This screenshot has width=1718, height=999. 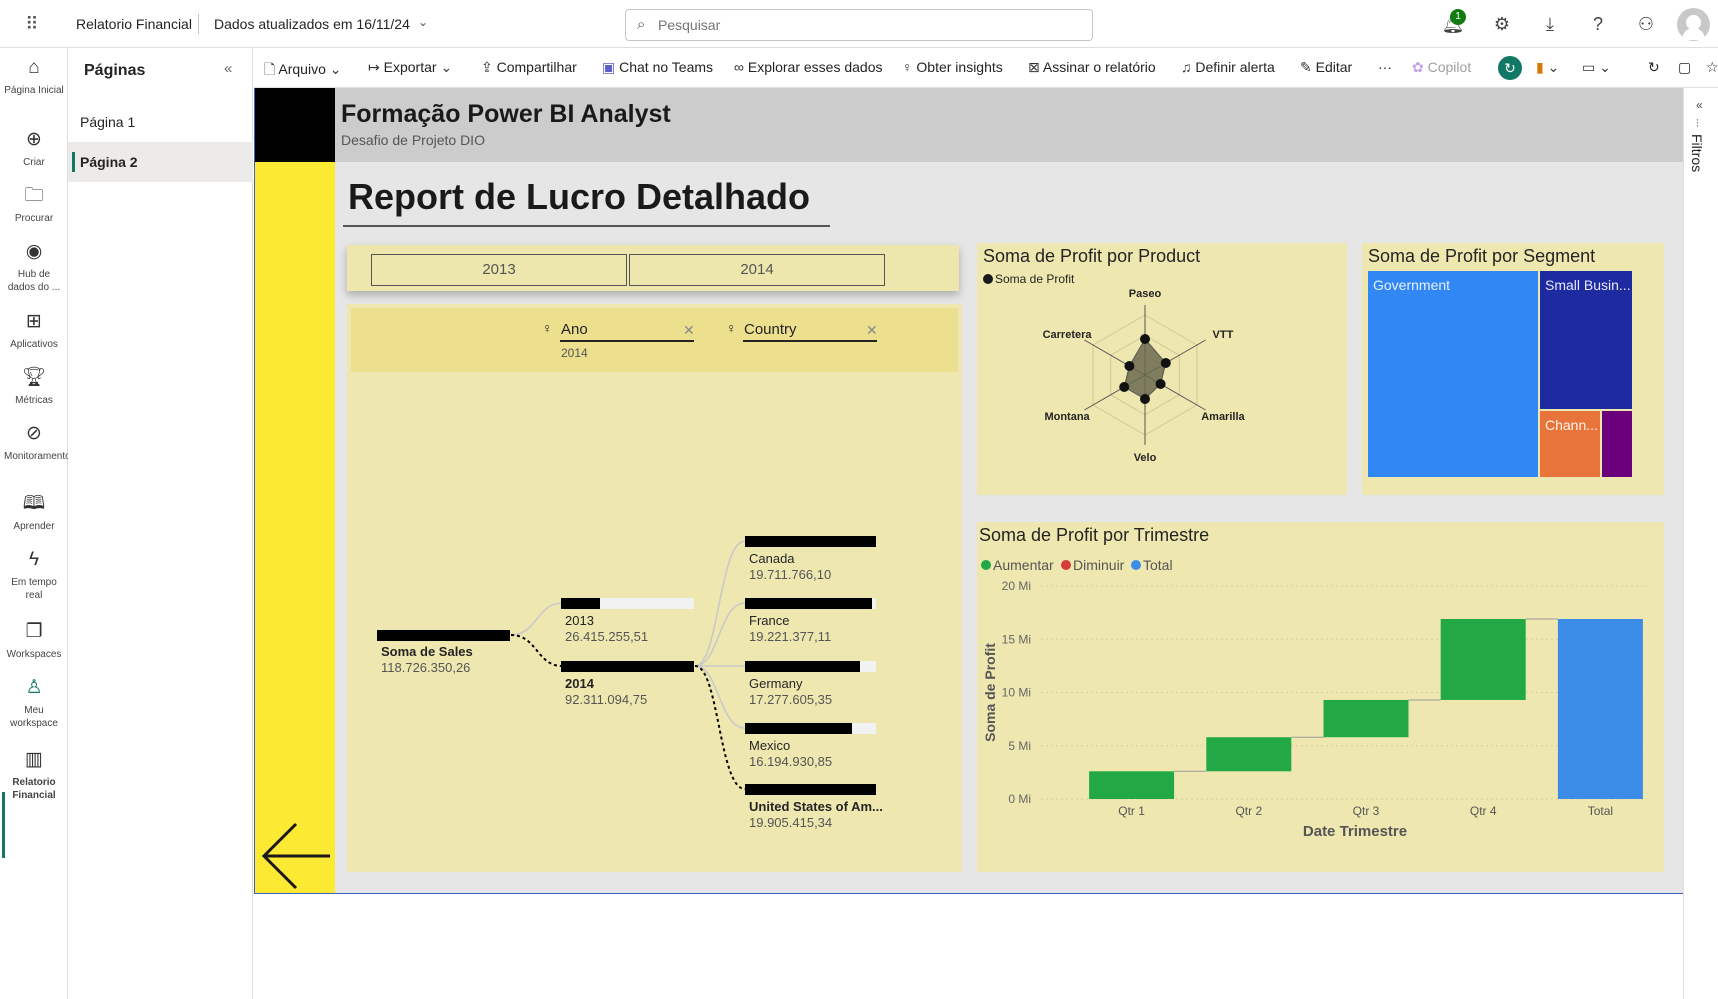 What do you see at coordinates (1598, 24) in the screenshot?
I see `help-icon: ?` at bounding box center [1598, 24].